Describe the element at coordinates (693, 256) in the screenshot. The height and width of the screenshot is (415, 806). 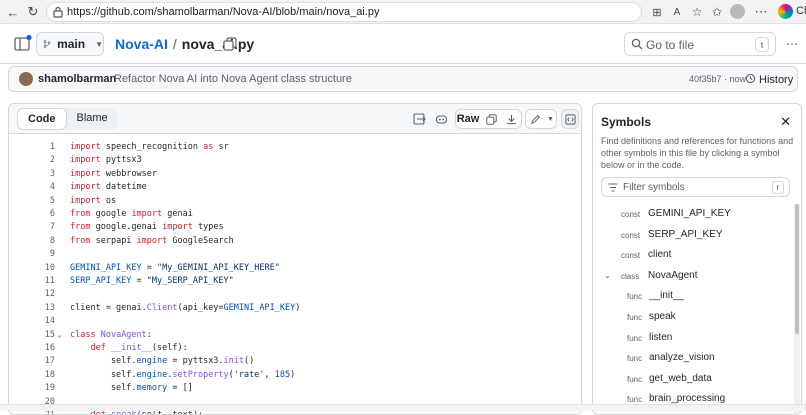
I see `symbol-item: const client` at that location.